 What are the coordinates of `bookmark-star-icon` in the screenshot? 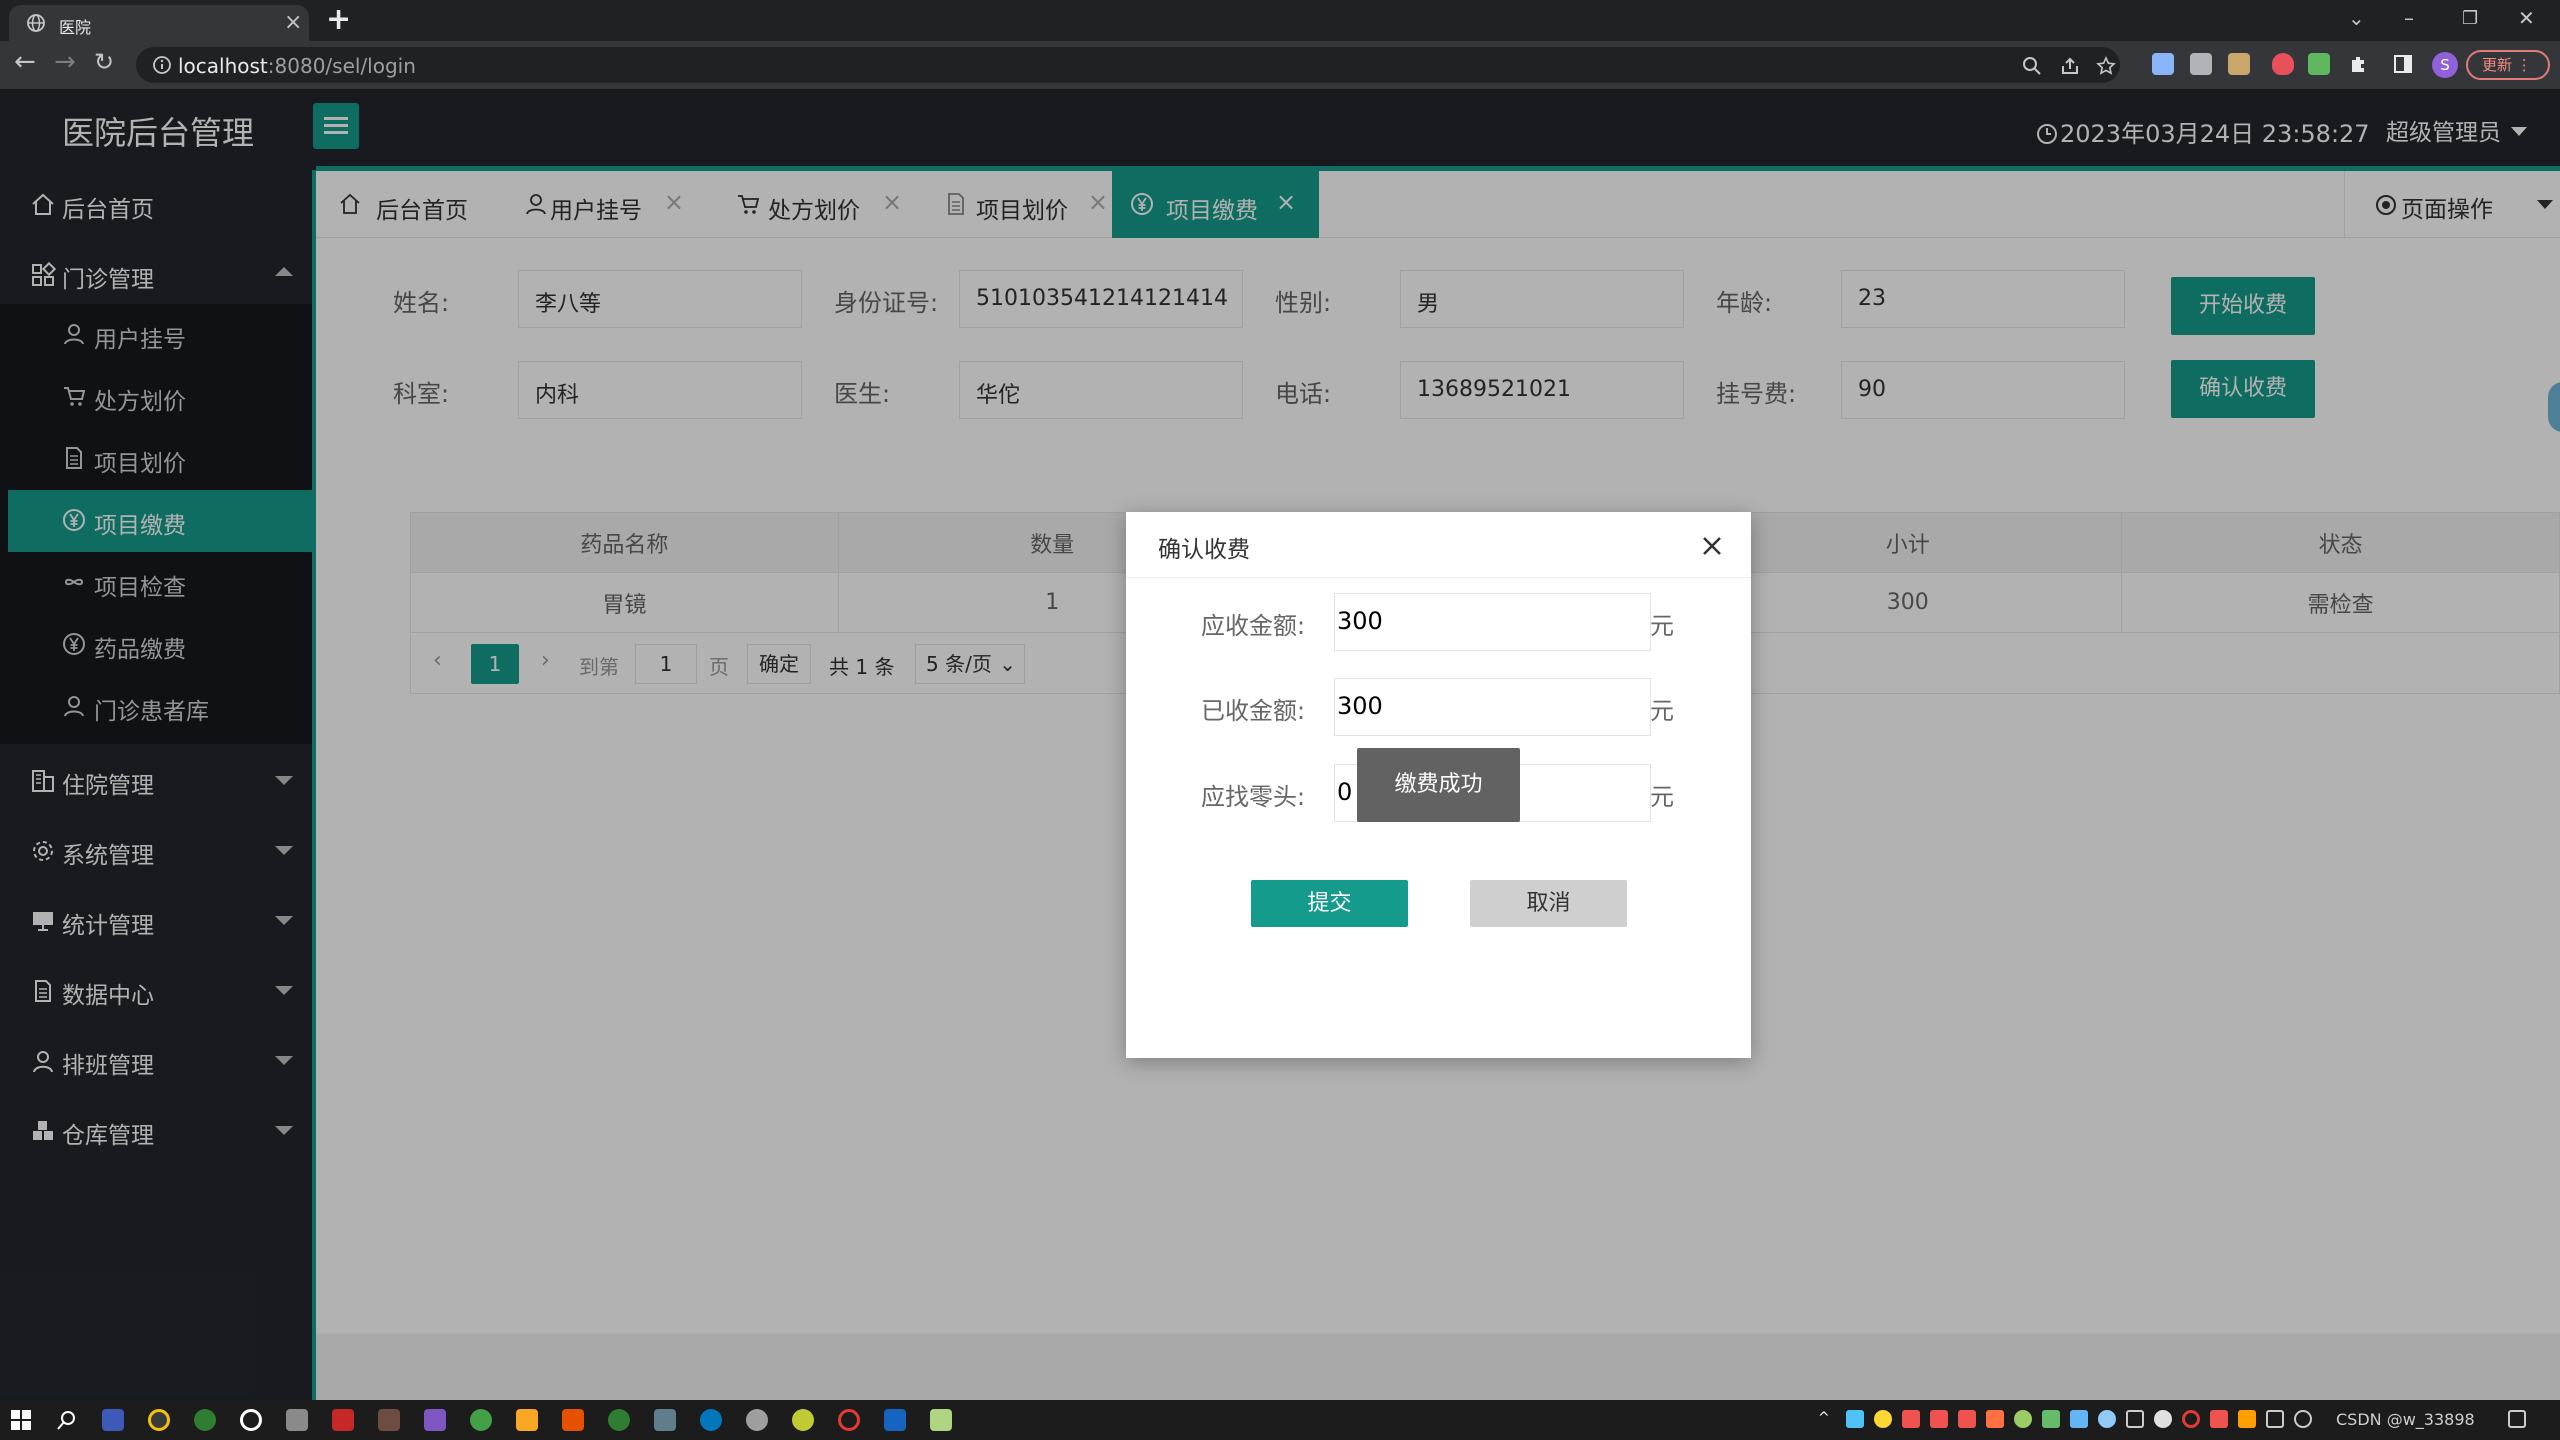 It's located at (2106, 66).